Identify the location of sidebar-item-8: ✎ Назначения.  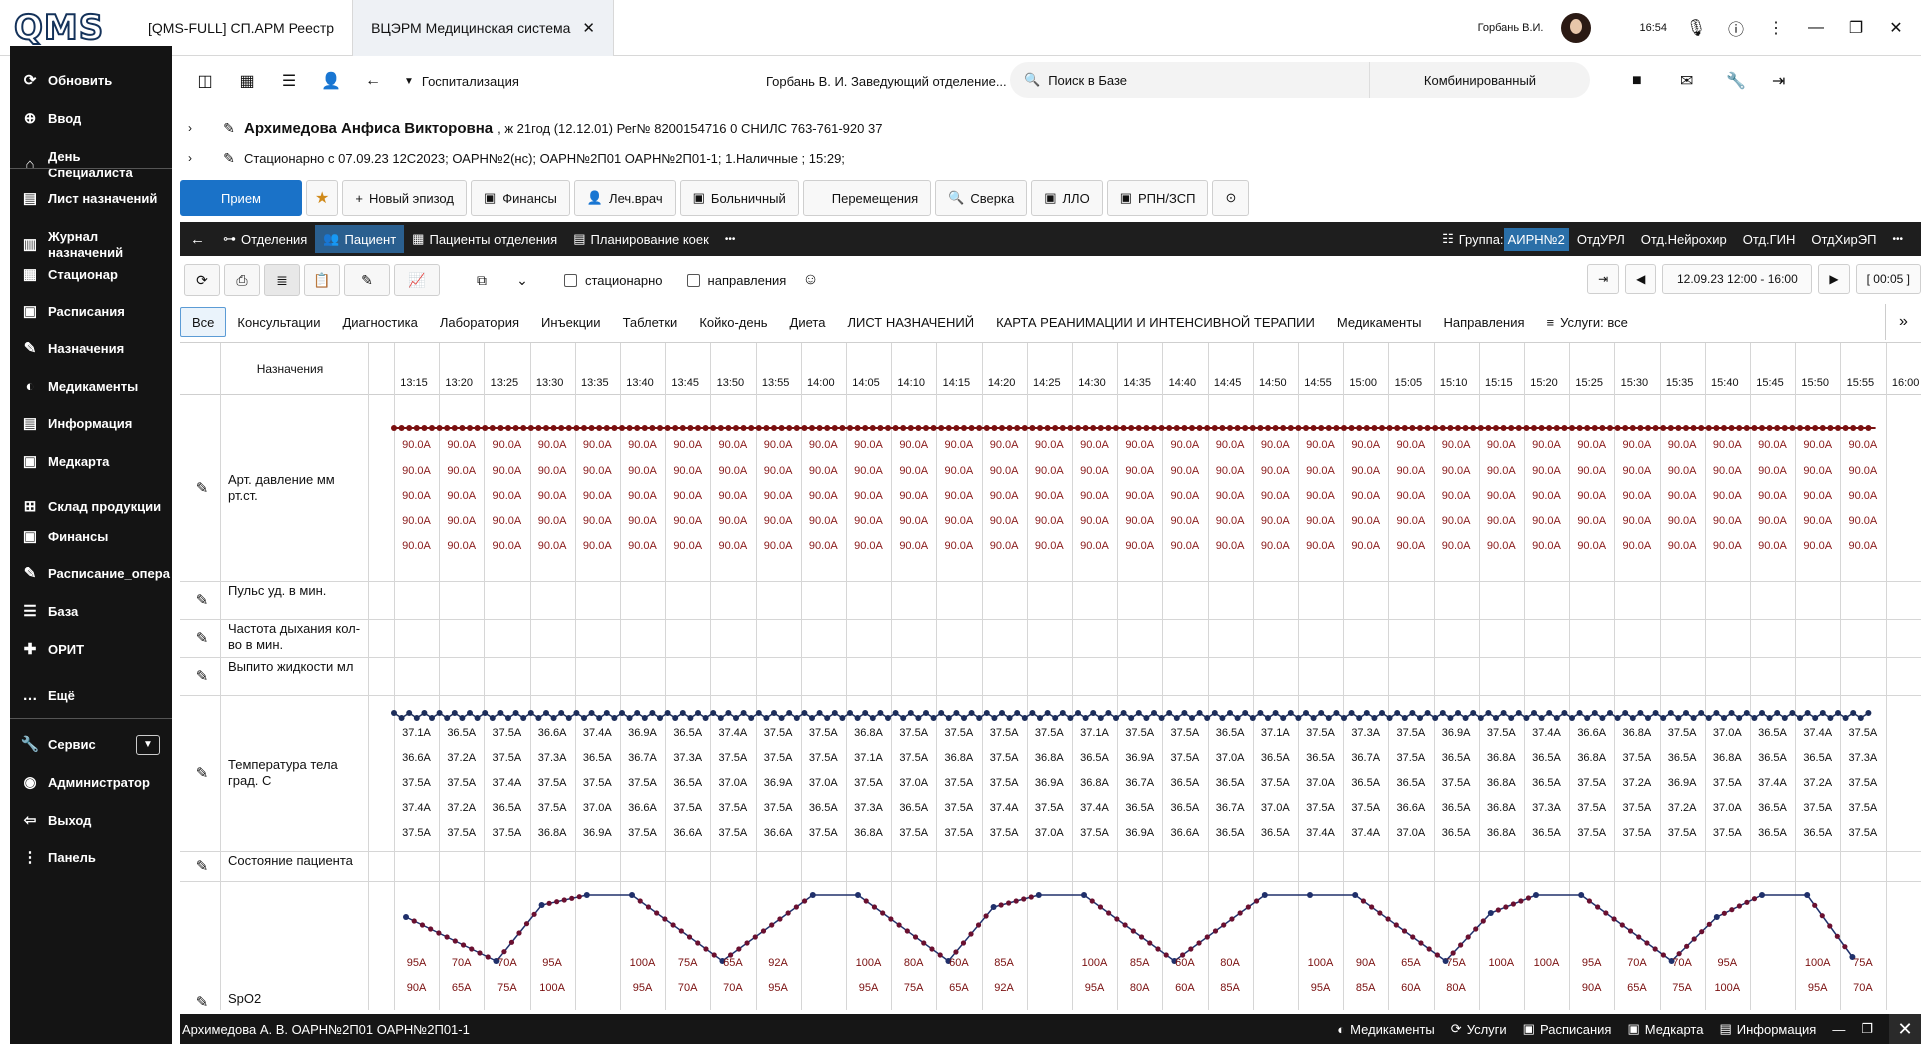
(91, 349).